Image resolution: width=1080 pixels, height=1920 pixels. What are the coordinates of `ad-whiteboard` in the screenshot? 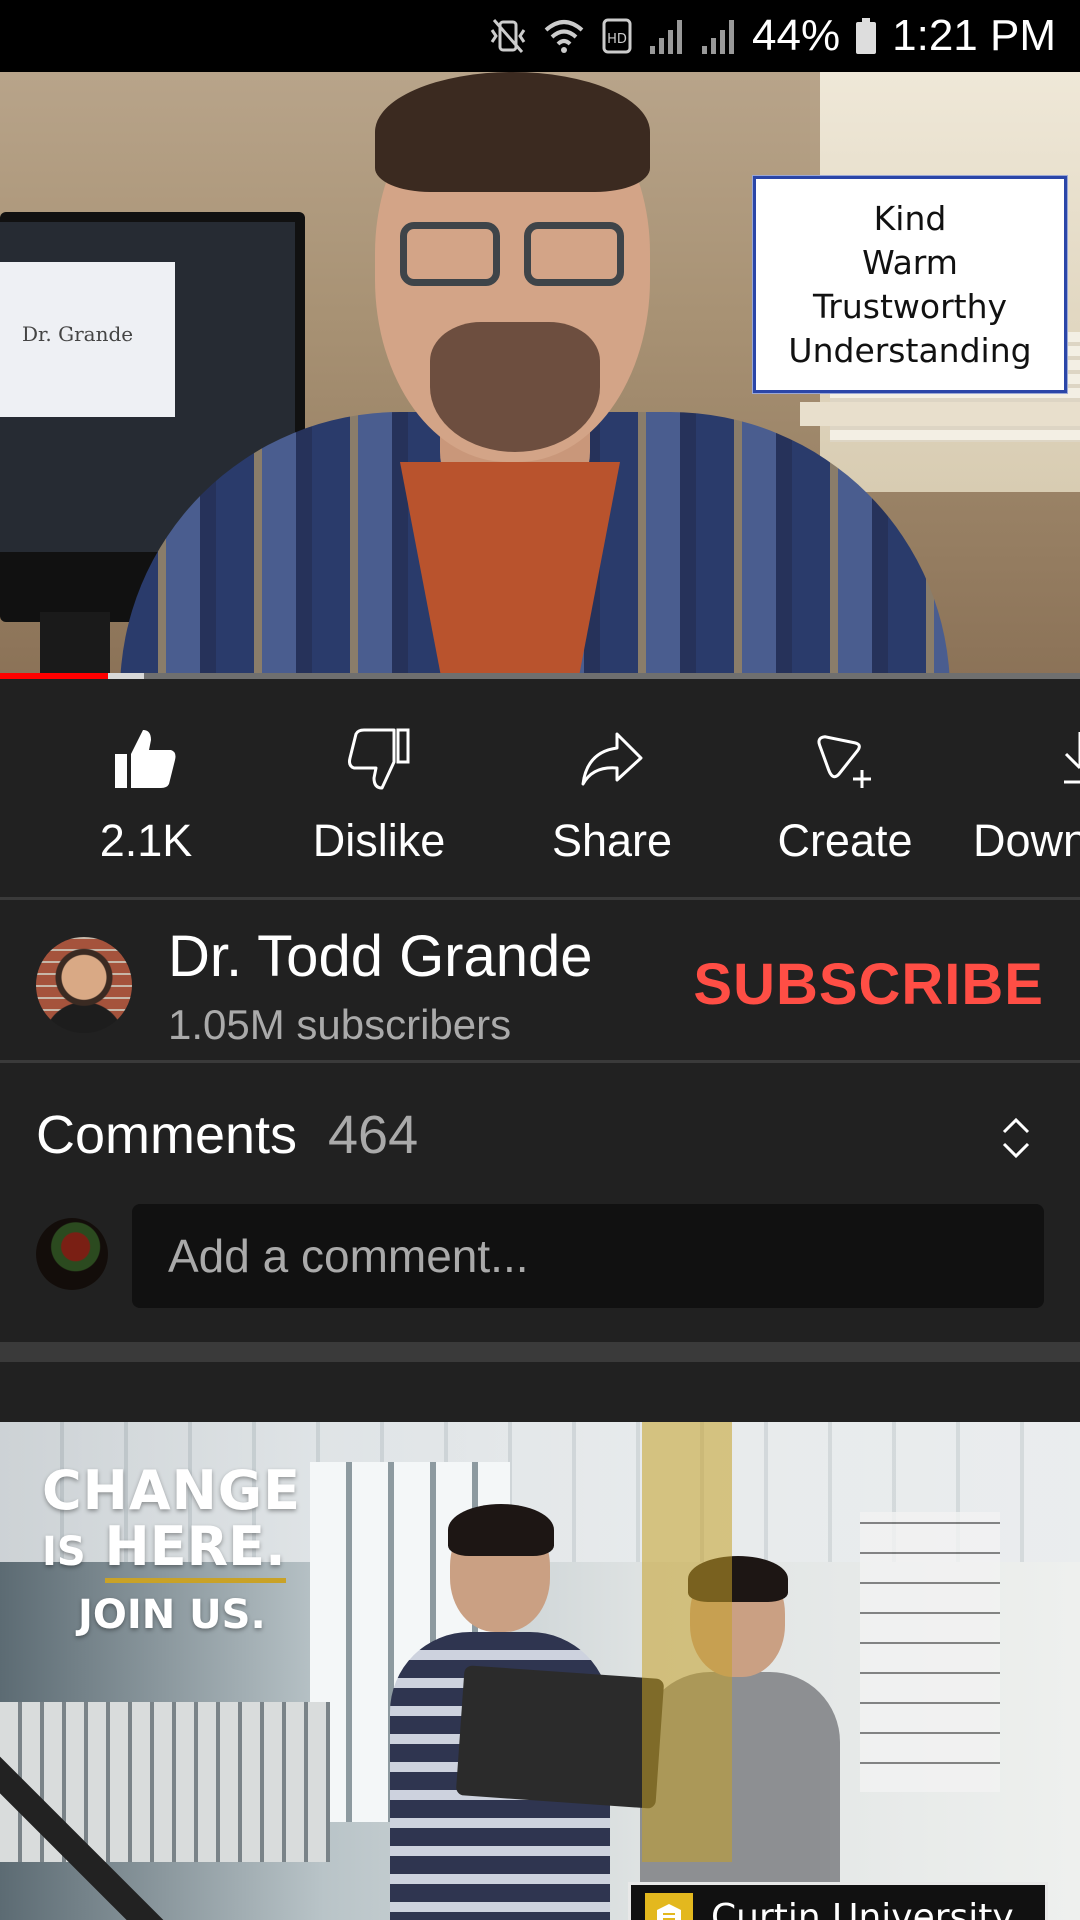 It's located at (930, 1652).